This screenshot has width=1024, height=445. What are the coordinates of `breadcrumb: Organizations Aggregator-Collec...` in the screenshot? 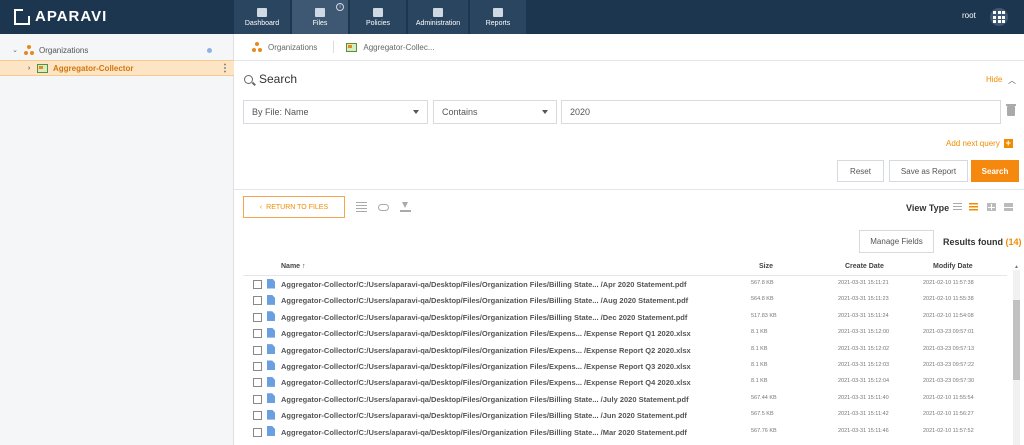 It's located at (629, 47).